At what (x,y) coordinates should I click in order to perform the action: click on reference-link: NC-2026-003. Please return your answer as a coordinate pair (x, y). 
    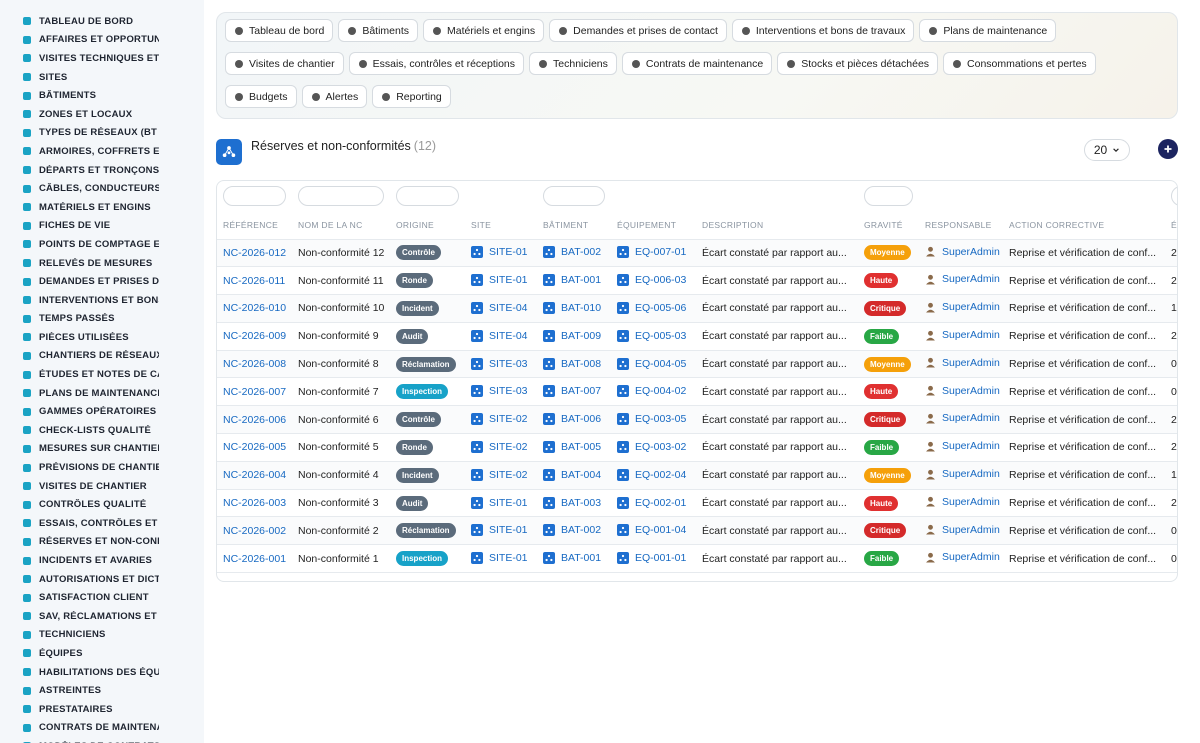
    Looking at the image, I should click on (254, 503).